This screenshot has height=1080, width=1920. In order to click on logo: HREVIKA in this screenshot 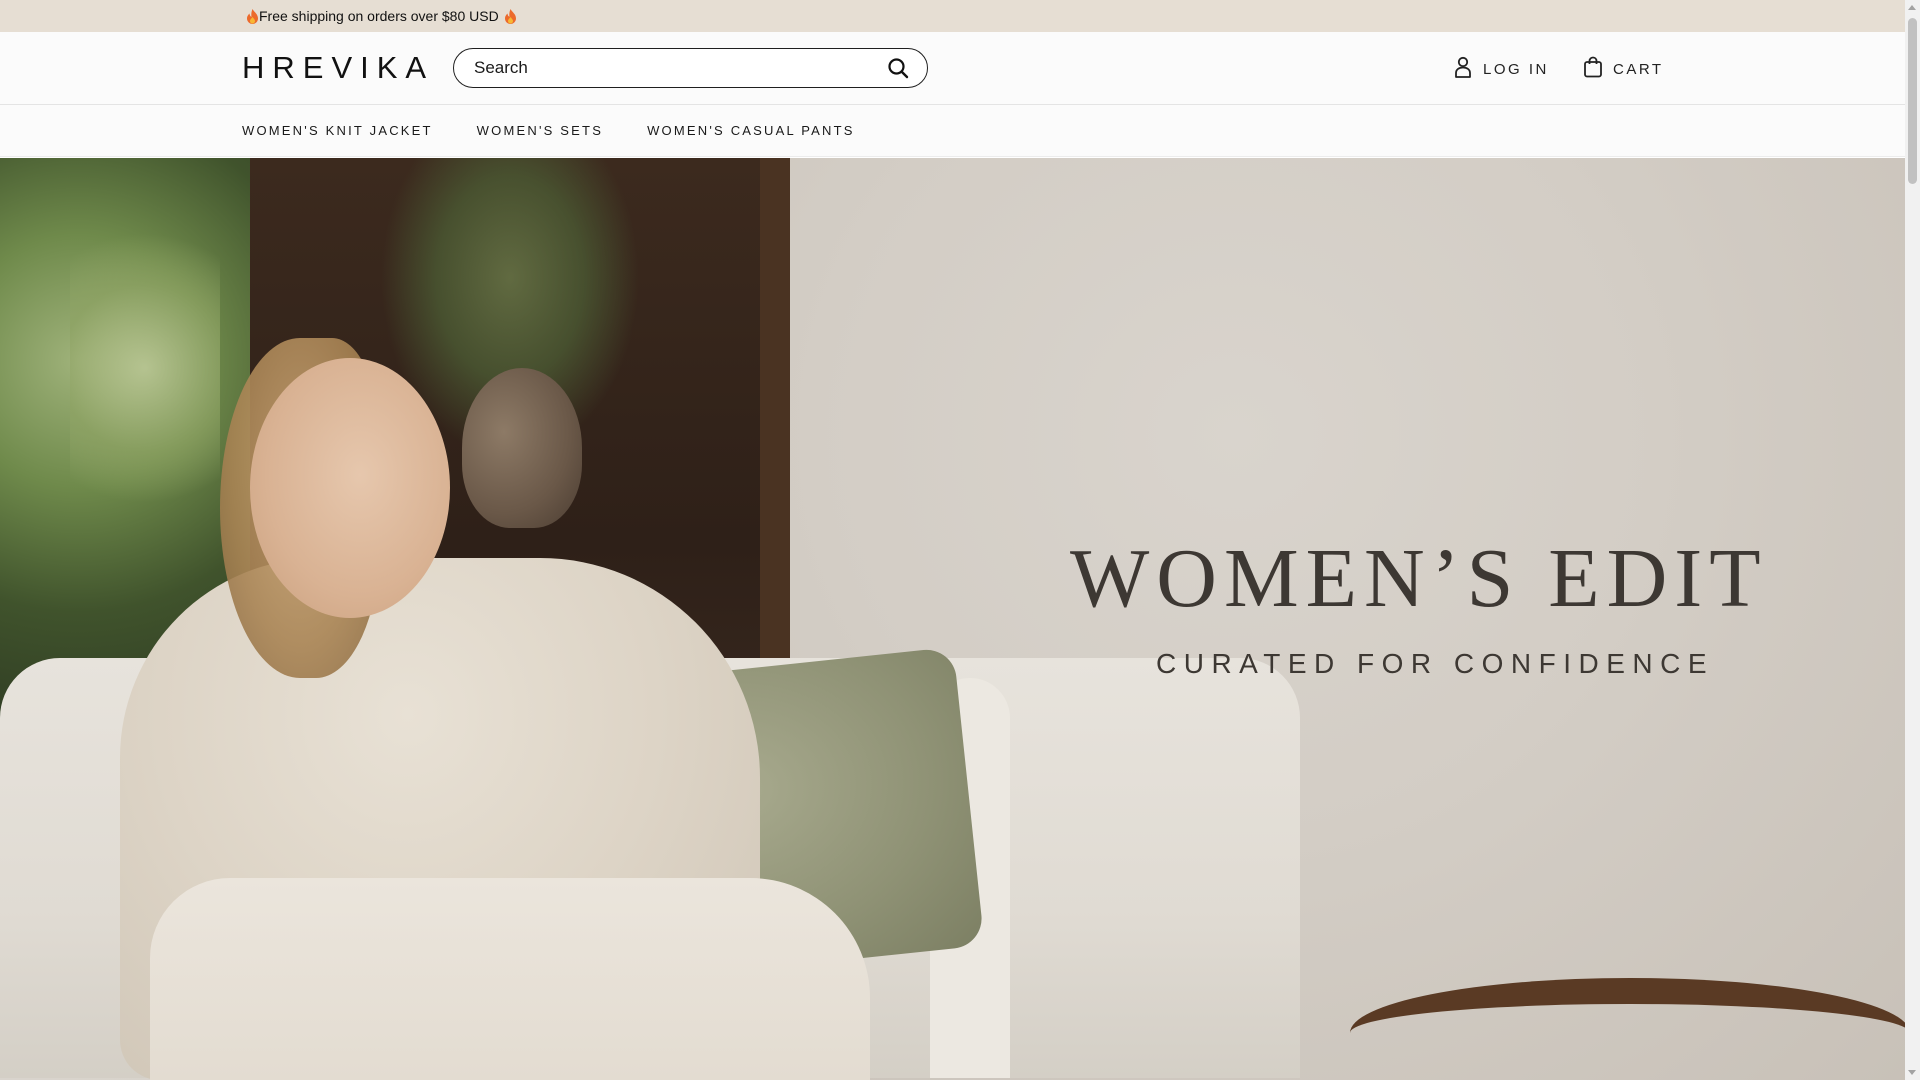, I will do `click(338, 68)`.